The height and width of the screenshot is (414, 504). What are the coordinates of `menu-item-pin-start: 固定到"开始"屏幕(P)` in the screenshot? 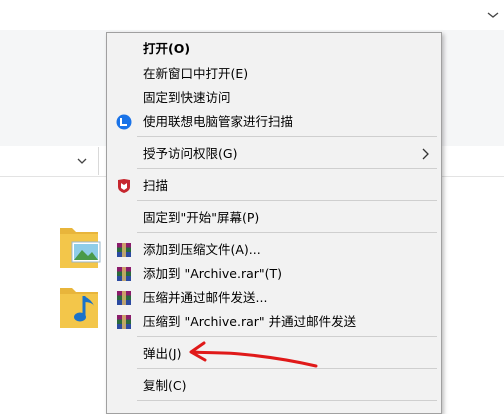 It's located at (274, 218).